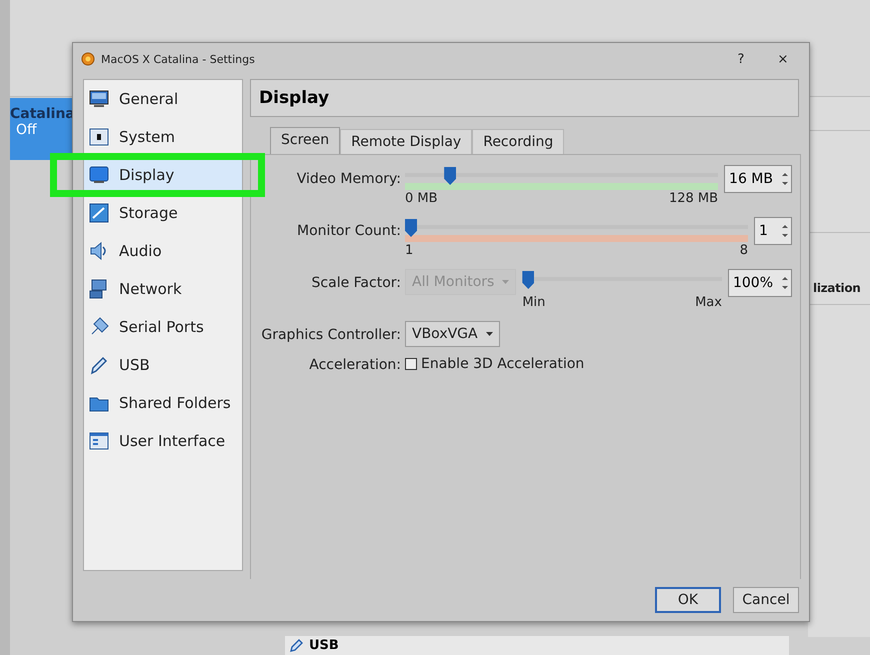 The height and width of the screenshot is (655, 870). Describe the element at coordinates (693, 199) in the screenshot. I see `scale-label: 128 MB` at that location.